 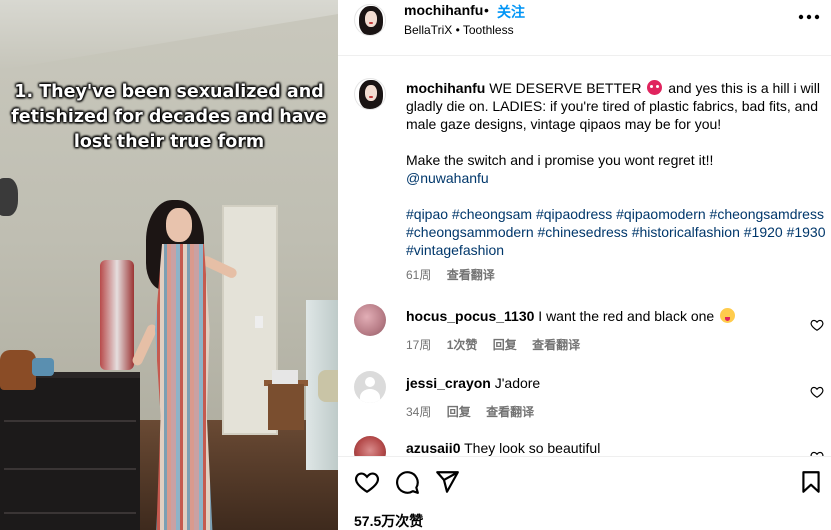 I want to click on caption-meta: 61周 查看翻译, so click(x=456, y=274).